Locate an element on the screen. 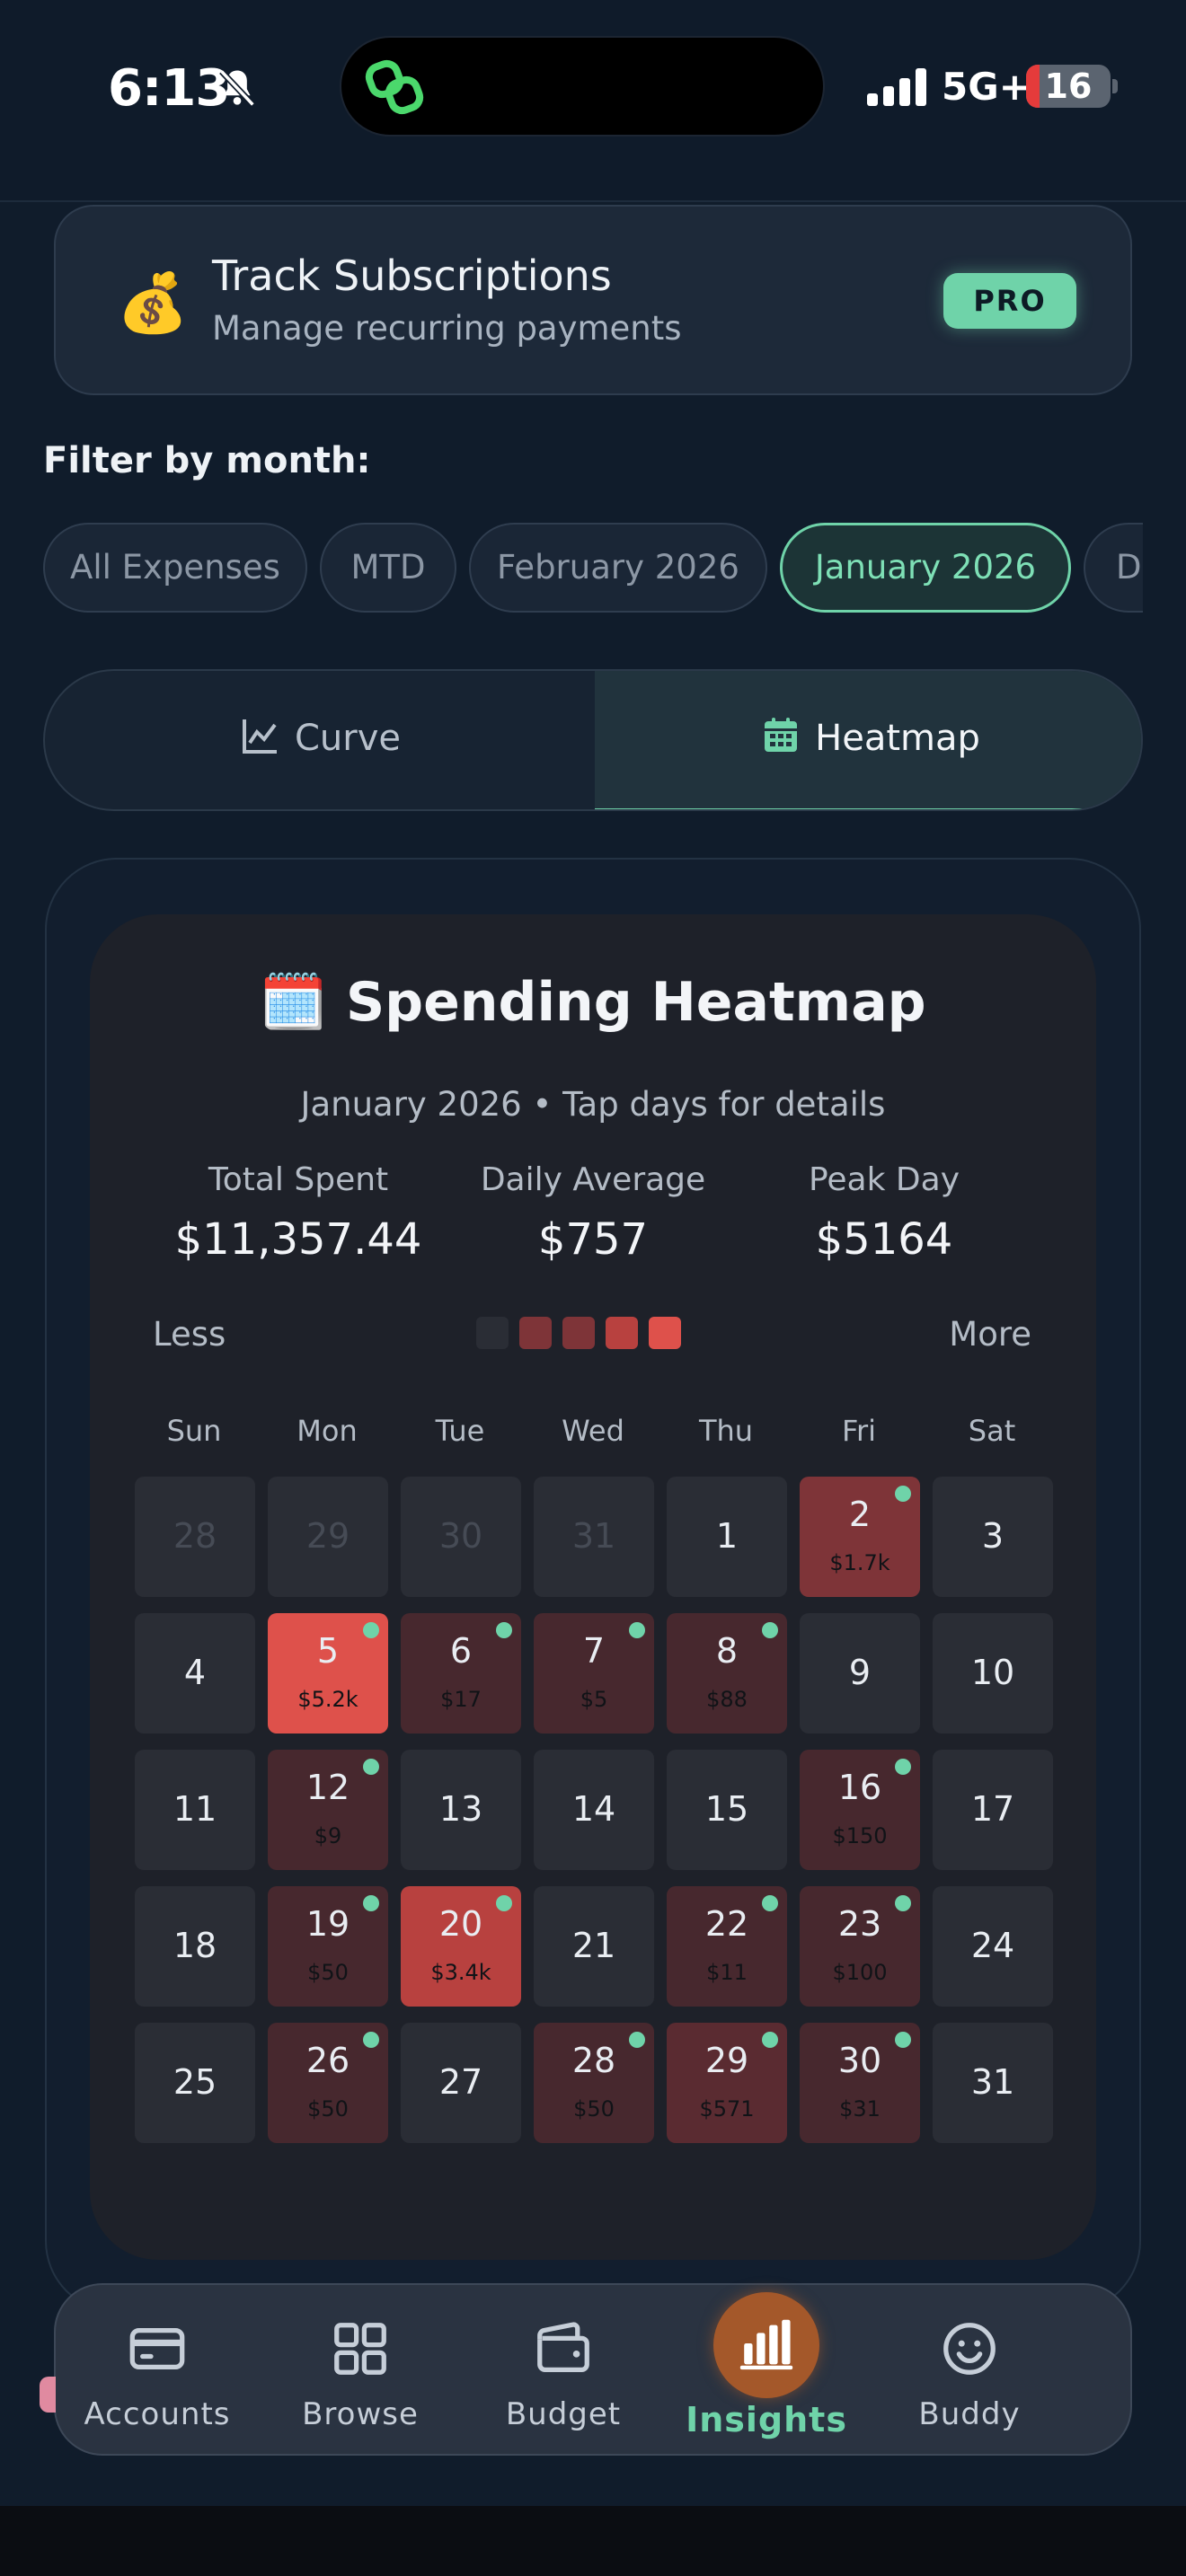 This screenshot has height=2576, width=1186. calendar-day: 9 is located at coordinates (860, 1673).